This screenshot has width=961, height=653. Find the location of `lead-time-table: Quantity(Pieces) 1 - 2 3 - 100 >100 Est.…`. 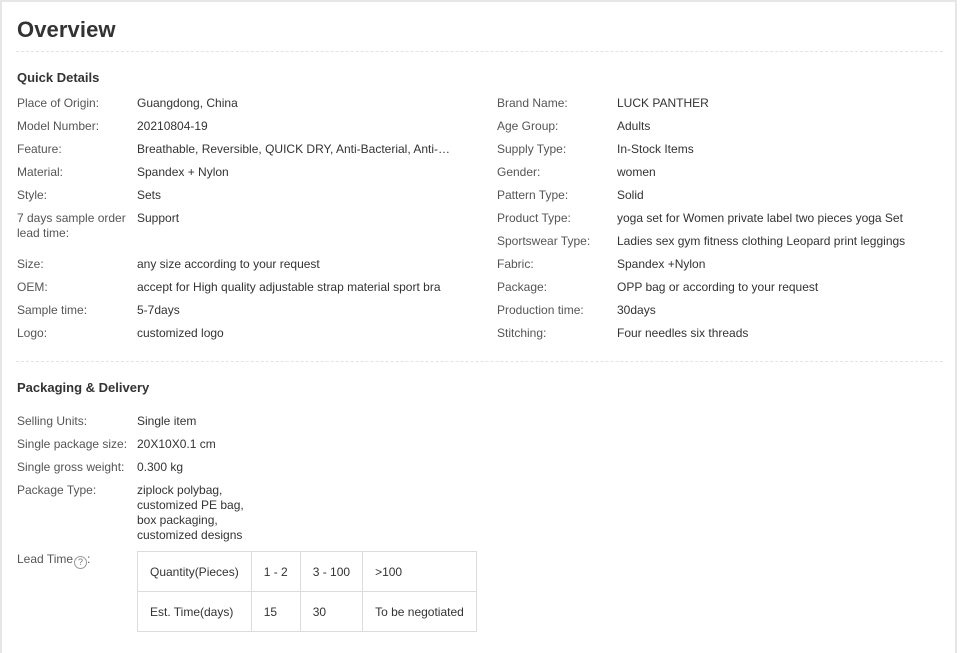

lead-time-table: Quantity(Pieces) 1 - 2 3 - 100 >100 Est.… is located at coordinates (307, 591).